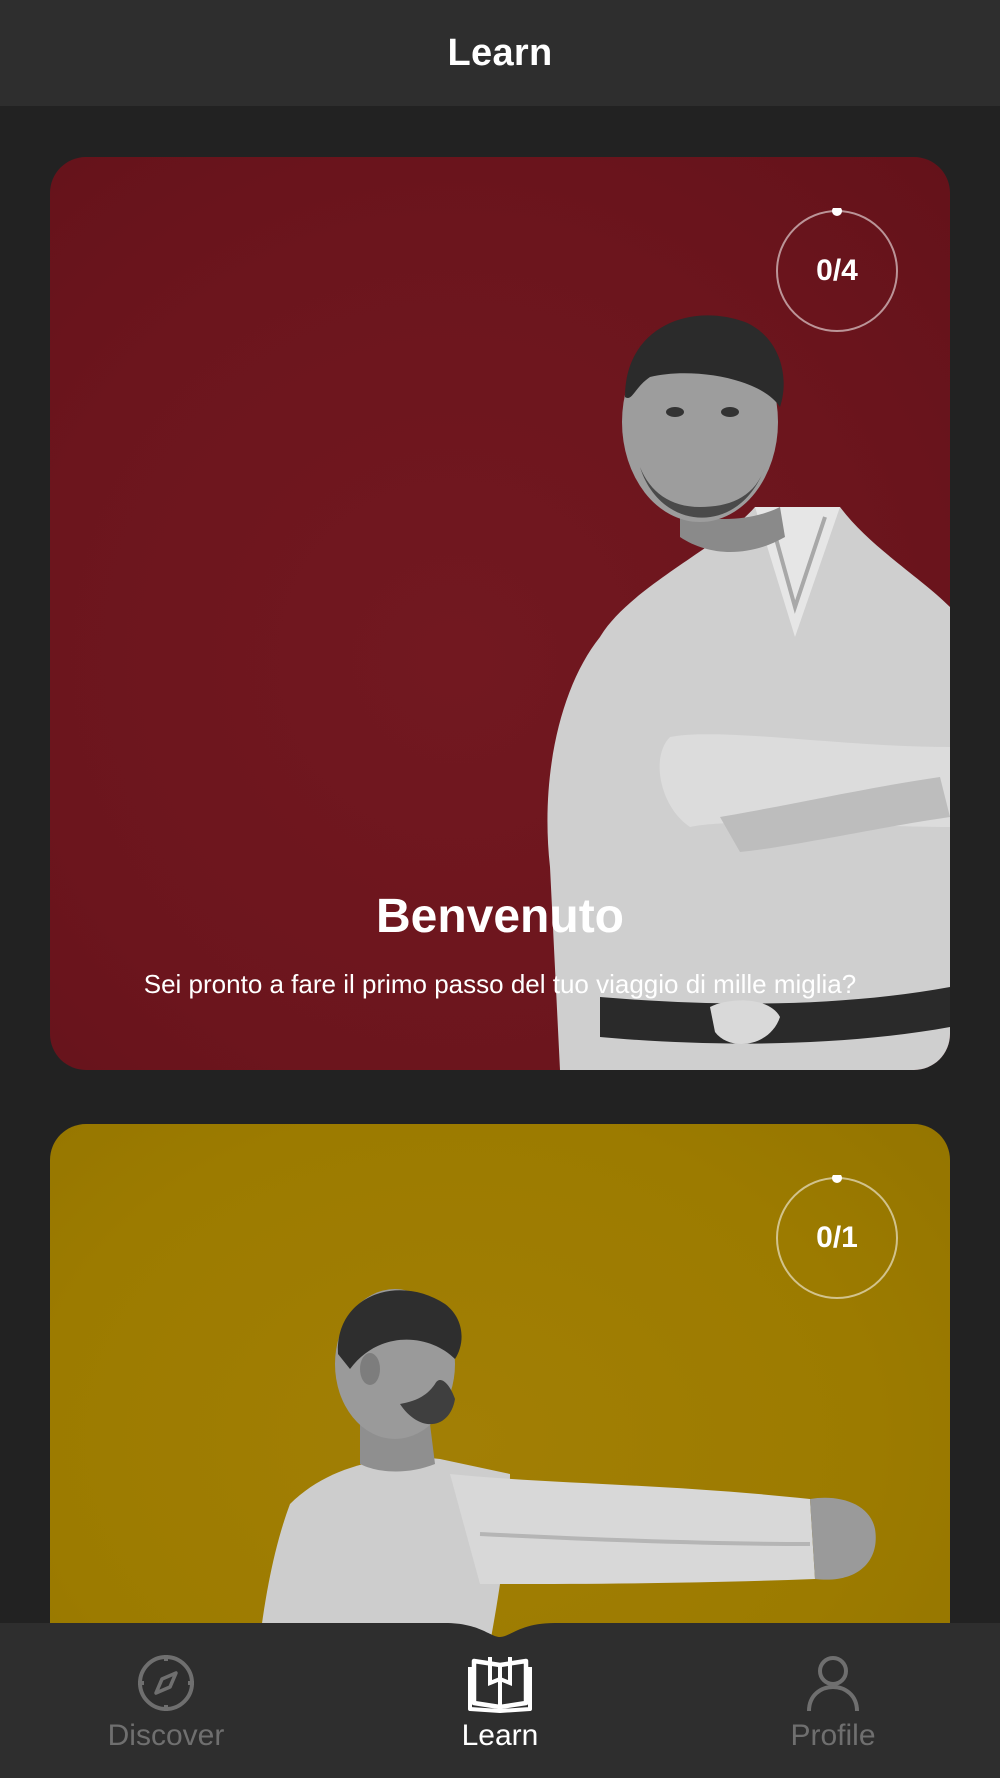  I want to click on progress-count: 0/1, so click(837, 1237).